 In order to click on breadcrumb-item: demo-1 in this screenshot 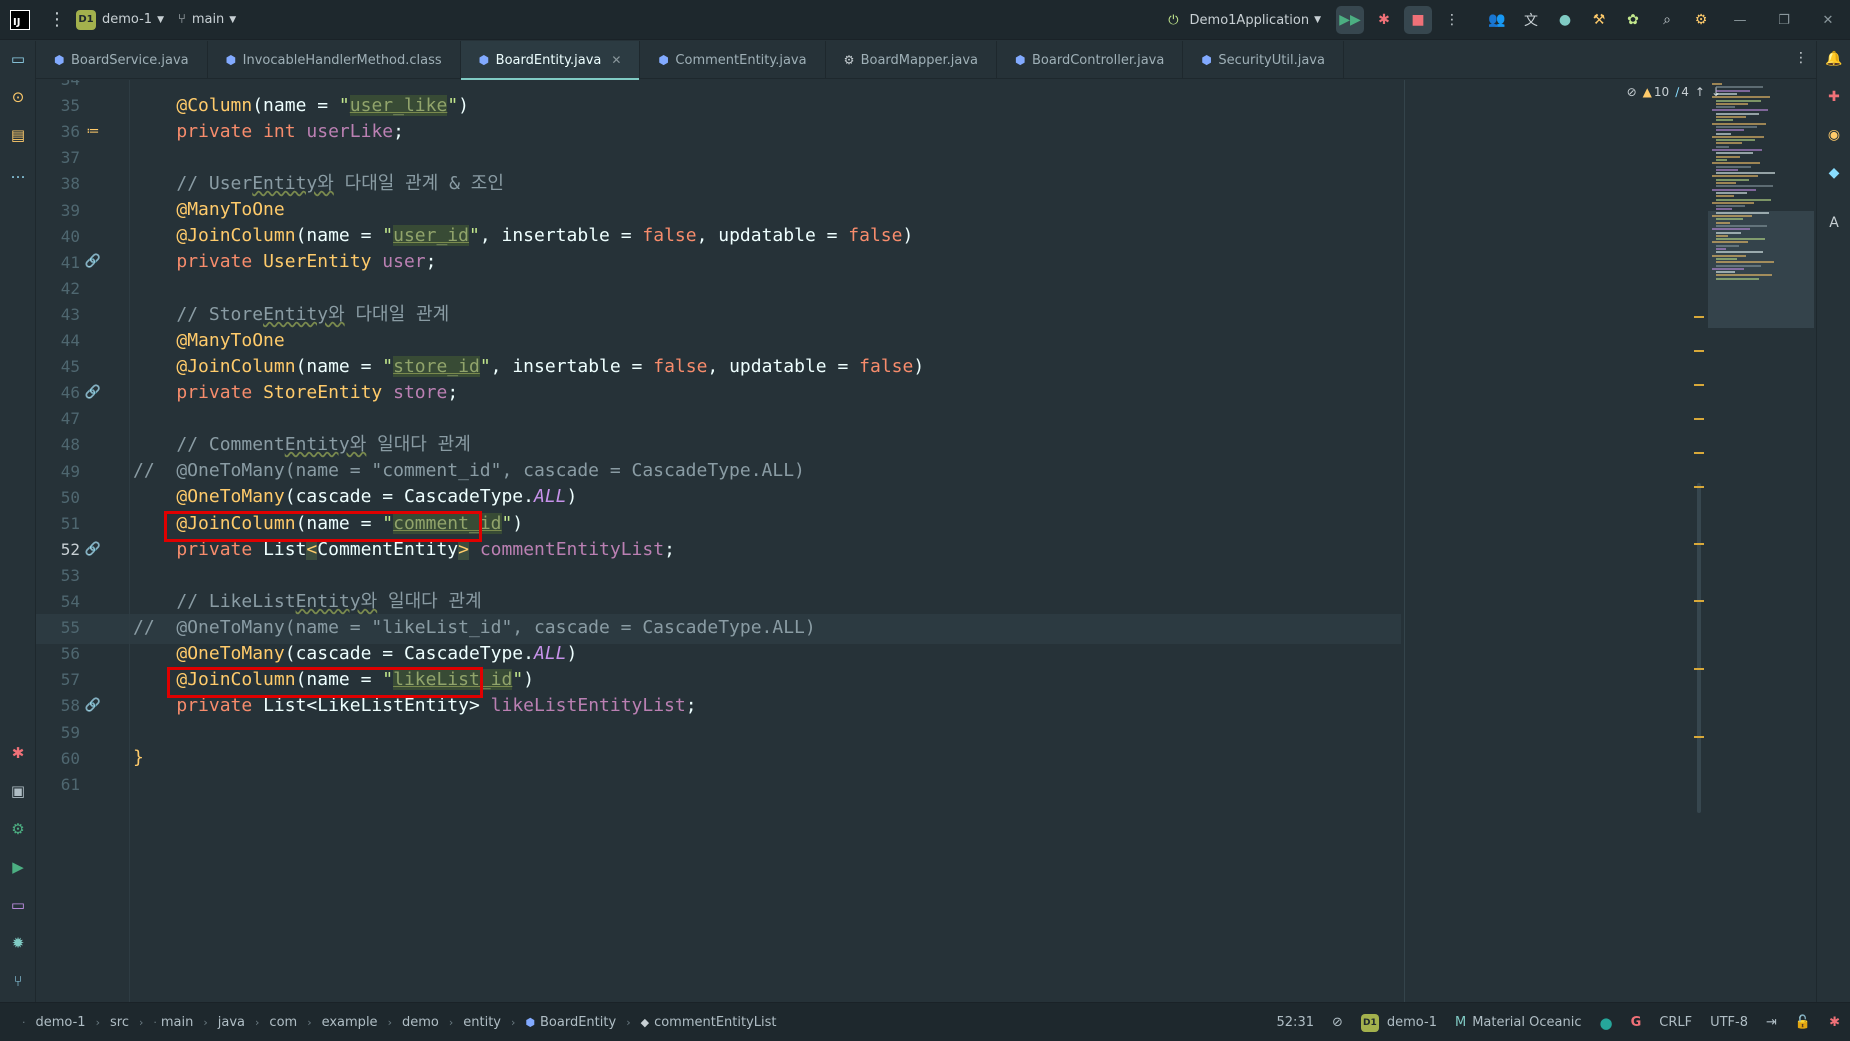, I will do `click(61, 1022)`.